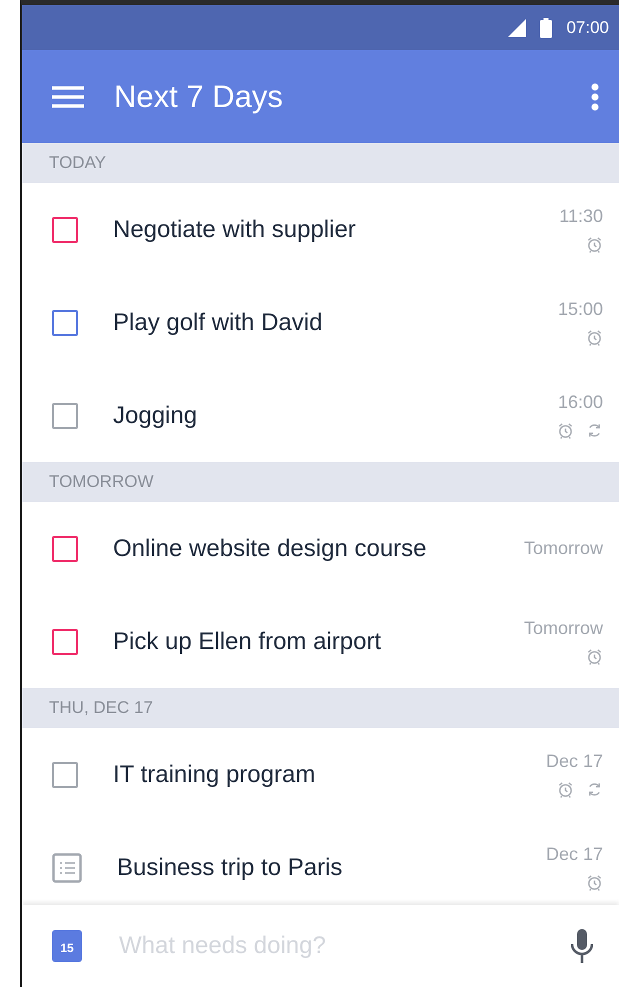  Describe the element at coordinates (101, 708) in the screenshot. I see `section-header: THU, DEC 17` at that location.